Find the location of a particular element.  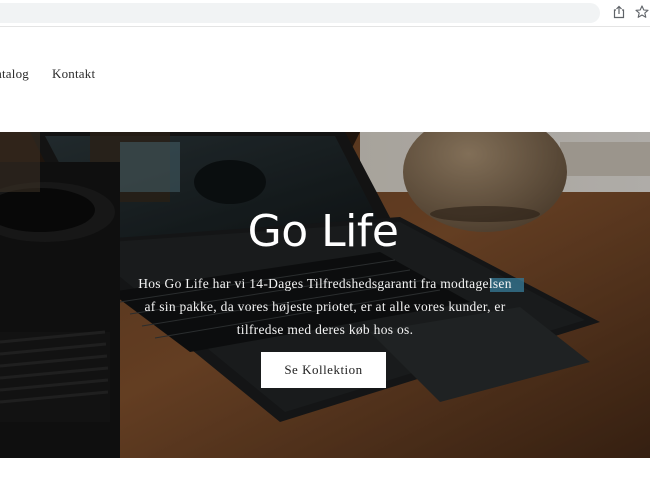

star-icon-glyph is located at coordinates (642, 11).